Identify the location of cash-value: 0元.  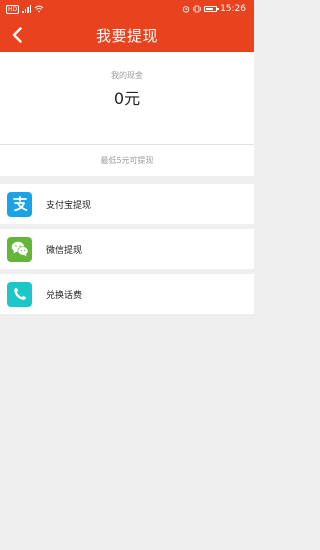
(127, 98).